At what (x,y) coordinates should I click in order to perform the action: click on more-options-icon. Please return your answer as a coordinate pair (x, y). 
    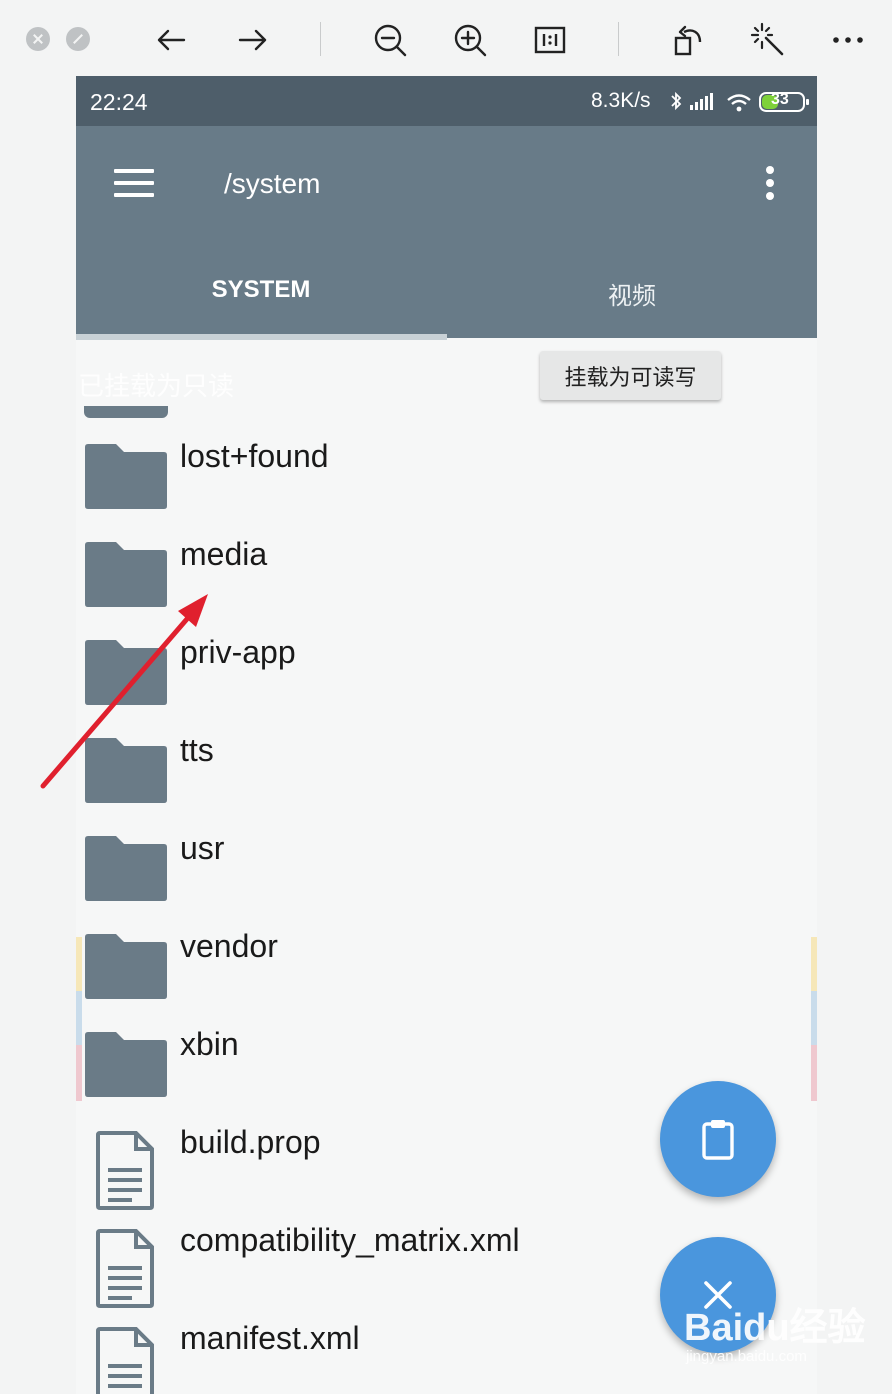
    Looking at the image, I should click on (848, 40).